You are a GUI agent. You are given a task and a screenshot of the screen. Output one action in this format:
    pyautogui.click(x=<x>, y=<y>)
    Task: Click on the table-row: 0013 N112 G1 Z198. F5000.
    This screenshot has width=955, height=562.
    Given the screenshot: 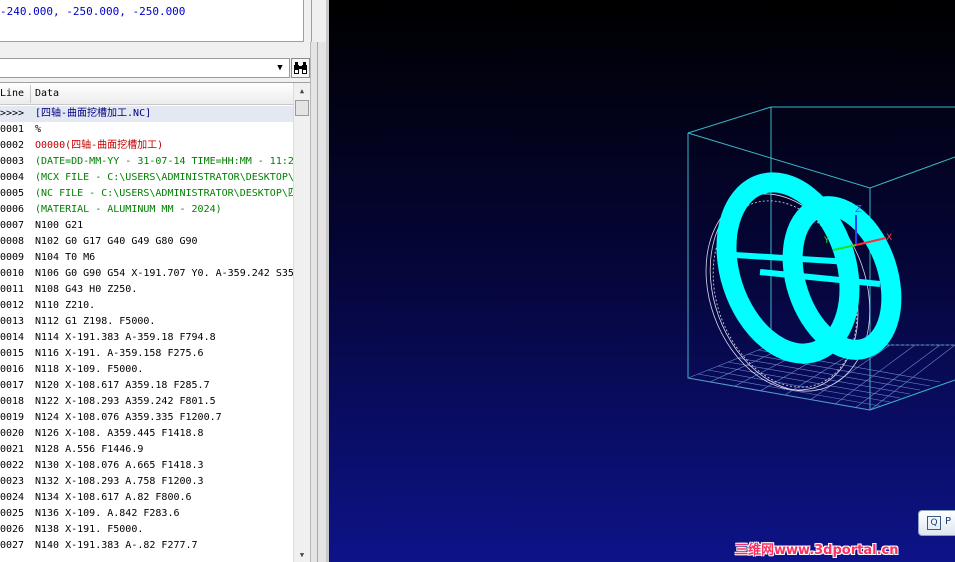 What is the action you would take?
    pyautogui.click(x=146, y=322)
    